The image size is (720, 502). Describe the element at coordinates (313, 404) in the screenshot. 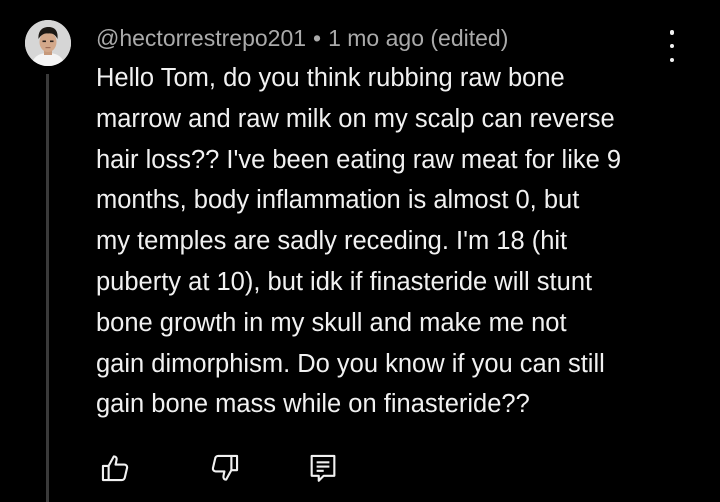

I see `comment-line: gain bone mass while on finasteride??` at that location.